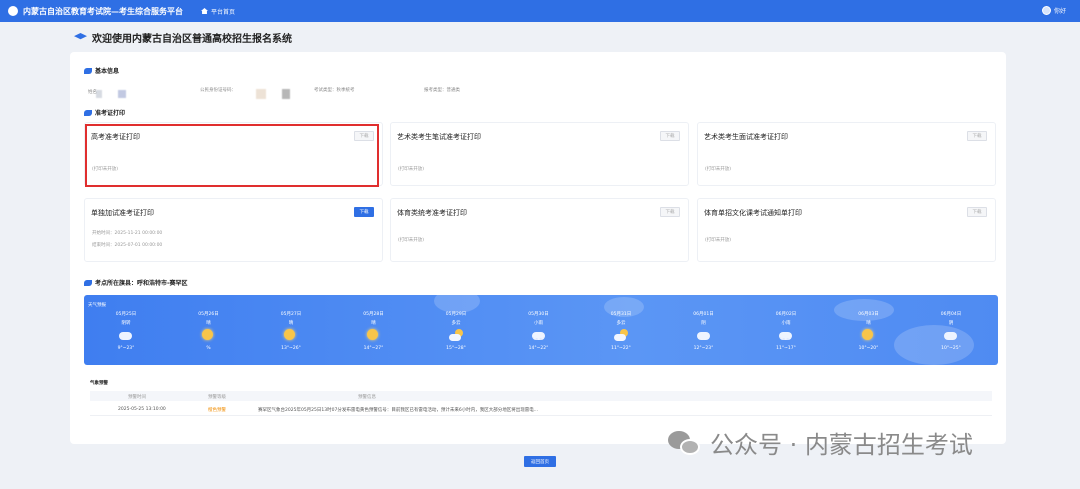 This screenshot has width=1080, height=489. I want to click on admission-title: 准考证打印, so click(110, 113).